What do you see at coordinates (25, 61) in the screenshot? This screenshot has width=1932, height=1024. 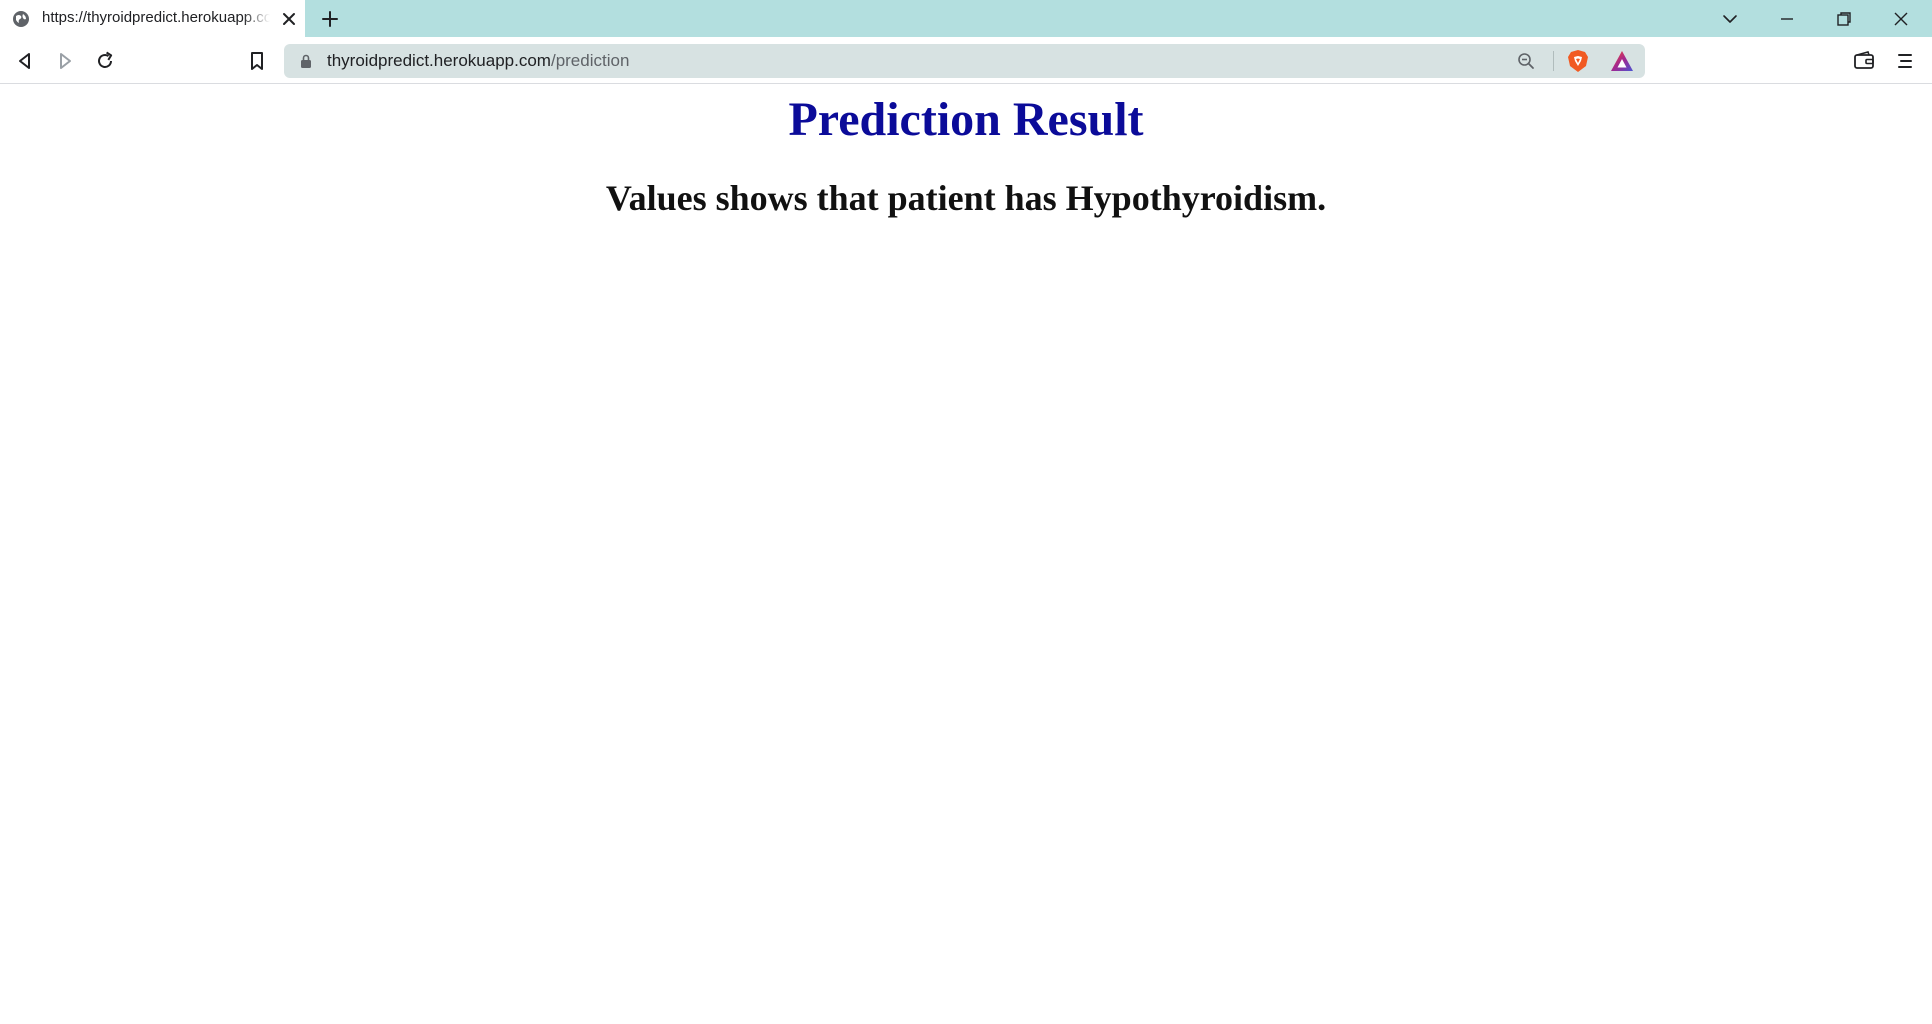 I see `back-icon` at bounding box center [25, 61].